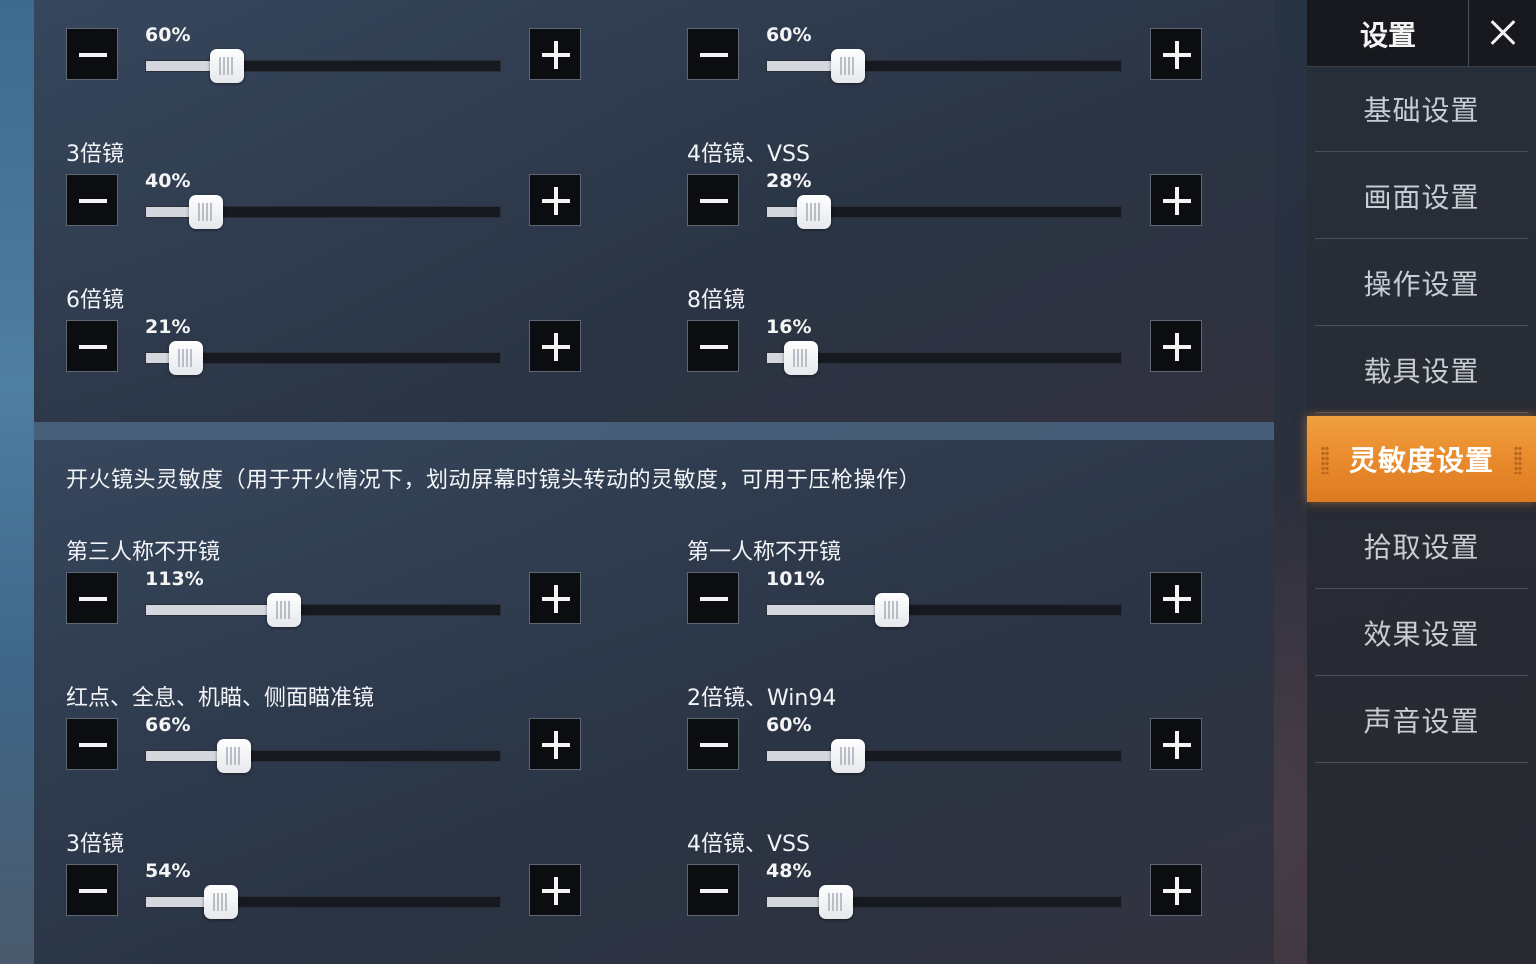 This screenshot has height=964, width=1536. What do you see at coordinates (168, 181) in the screenshot?
I see `slider-value: 40%` at bounding box center [168, 181].